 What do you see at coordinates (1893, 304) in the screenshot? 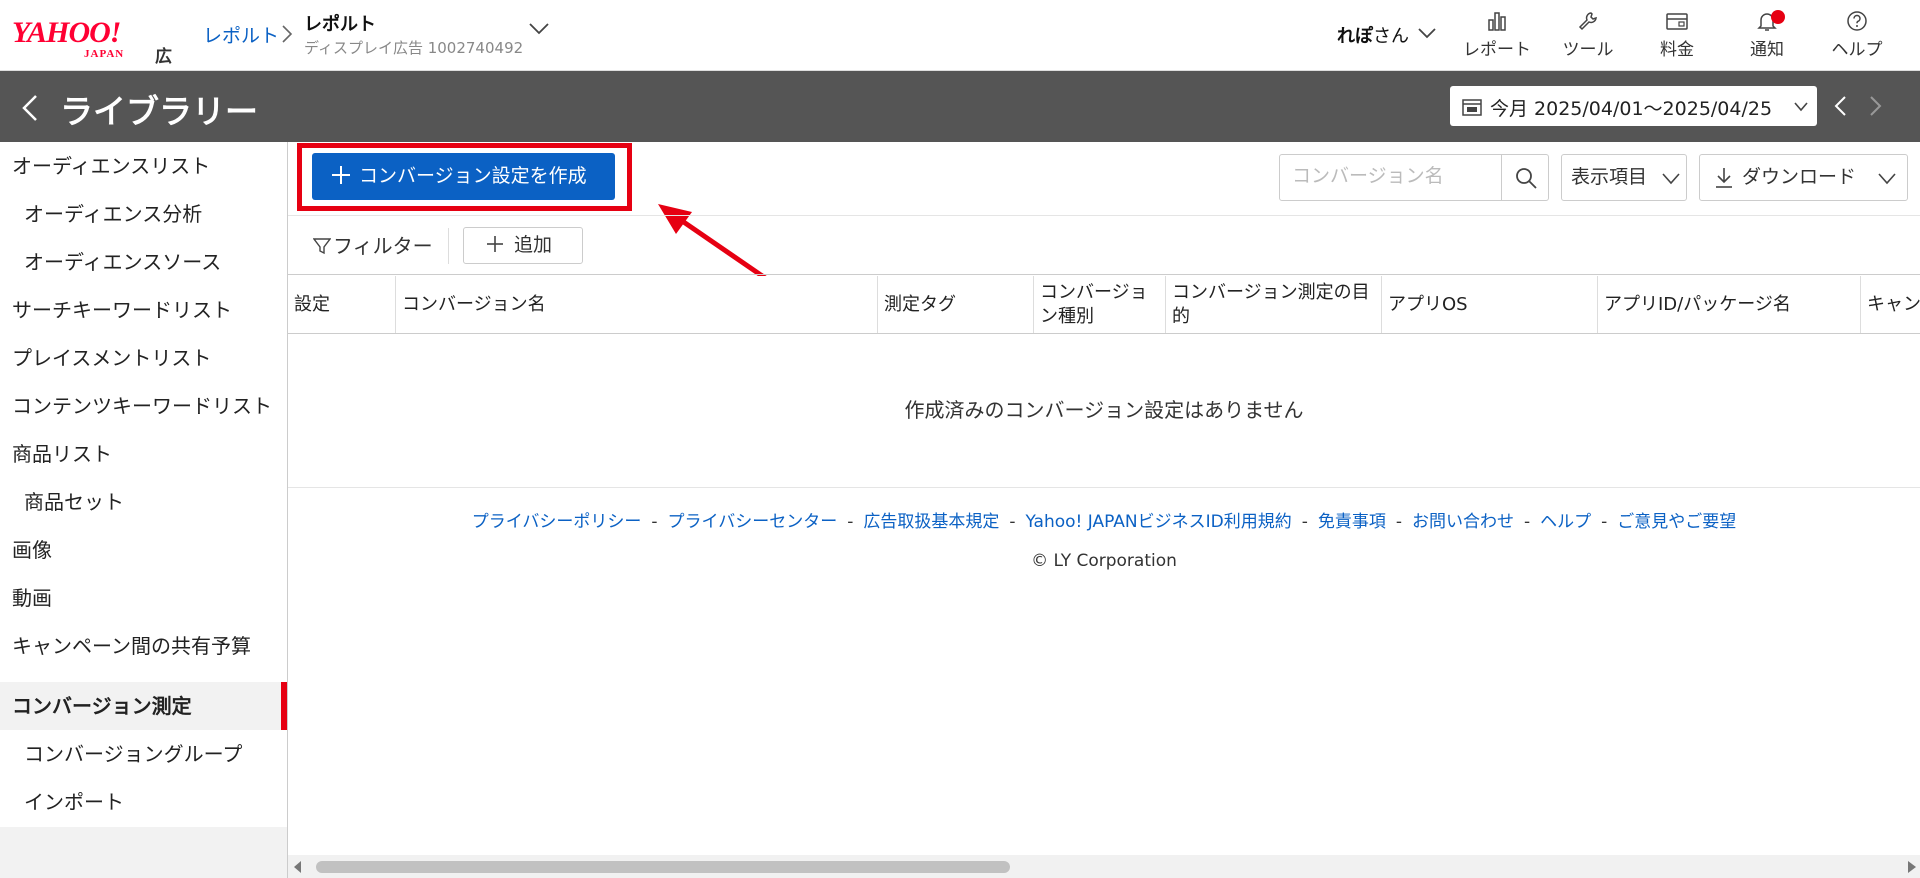
I see `column-label: キャン` at bounding box center [1893, 304].